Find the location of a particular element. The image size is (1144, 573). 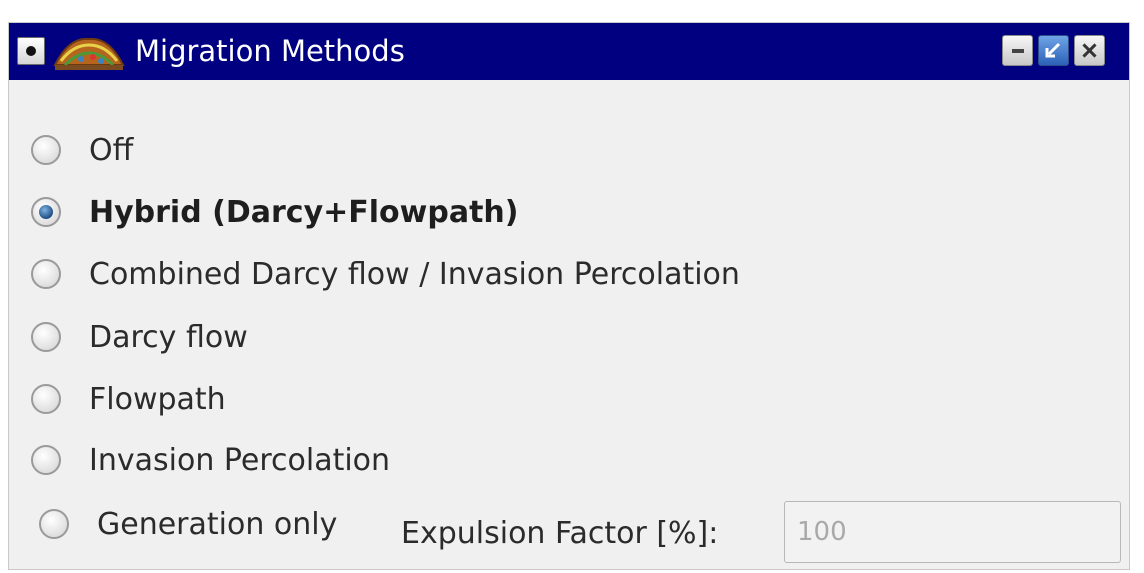

radio-label-flowpath: Flowpath is located at coordinates (157, 399).